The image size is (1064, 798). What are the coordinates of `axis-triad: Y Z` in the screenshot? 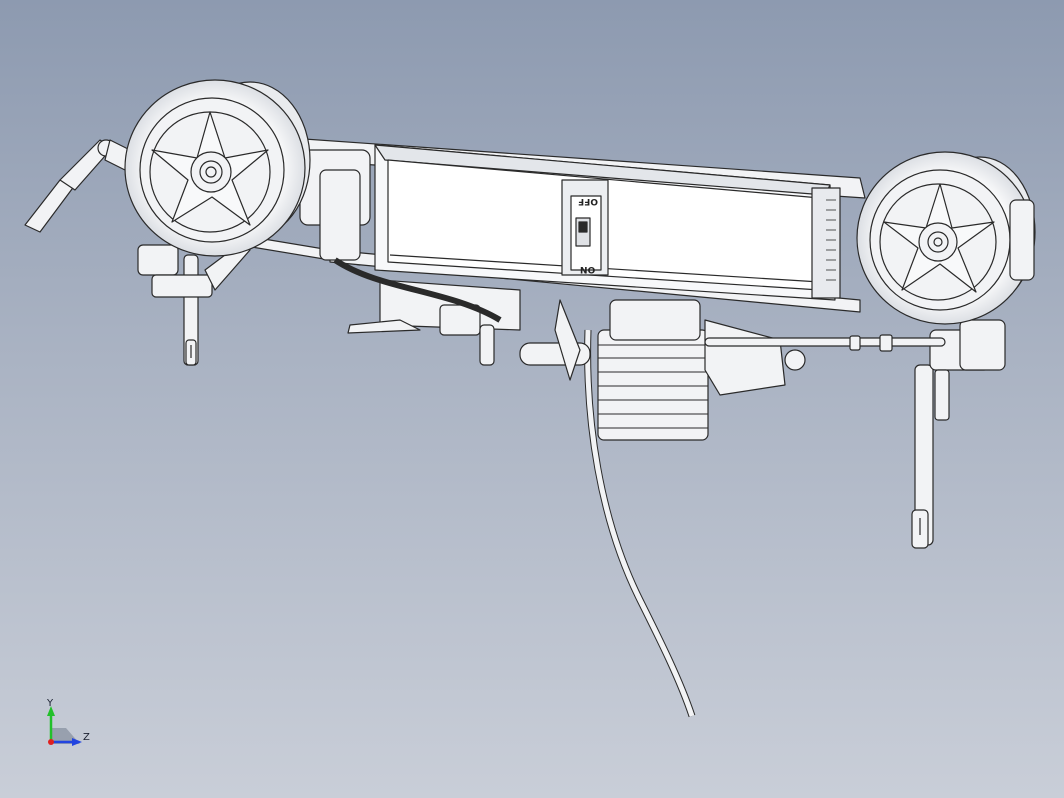 It's located at (70, 726).